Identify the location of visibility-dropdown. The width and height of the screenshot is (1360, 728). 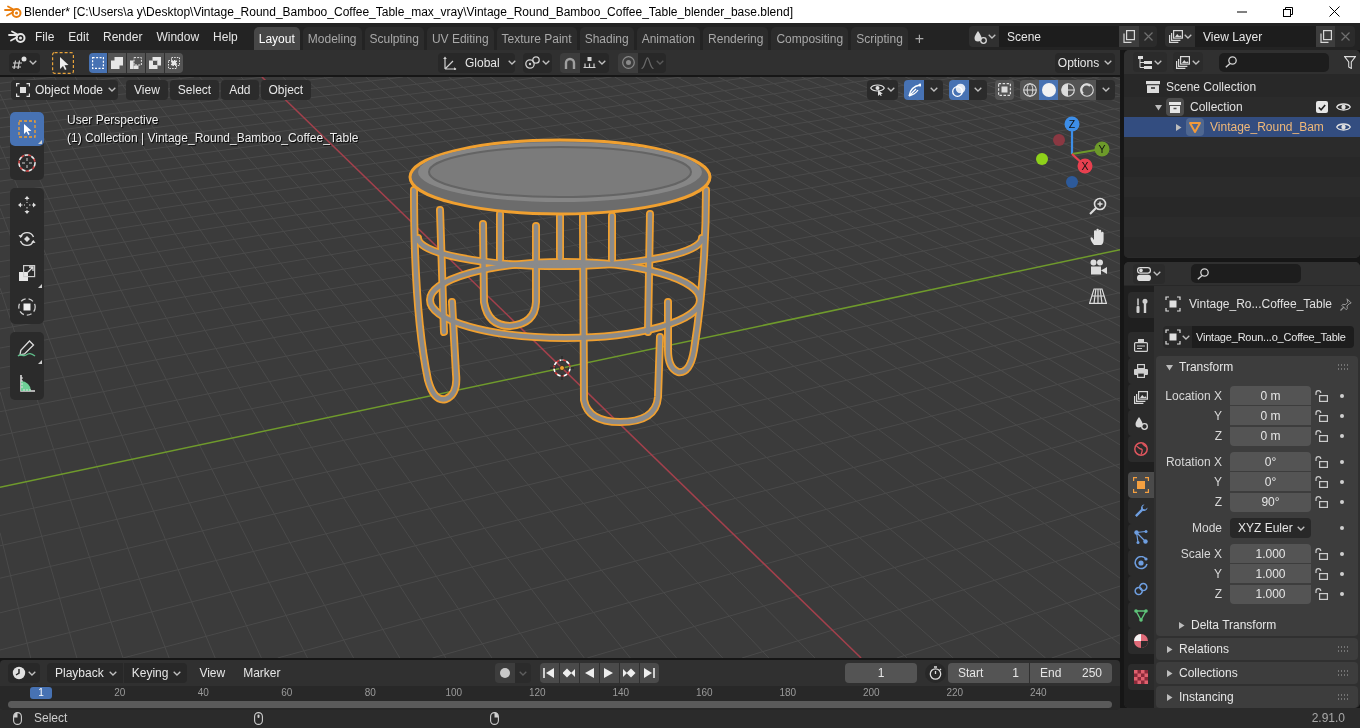
(882, 89).